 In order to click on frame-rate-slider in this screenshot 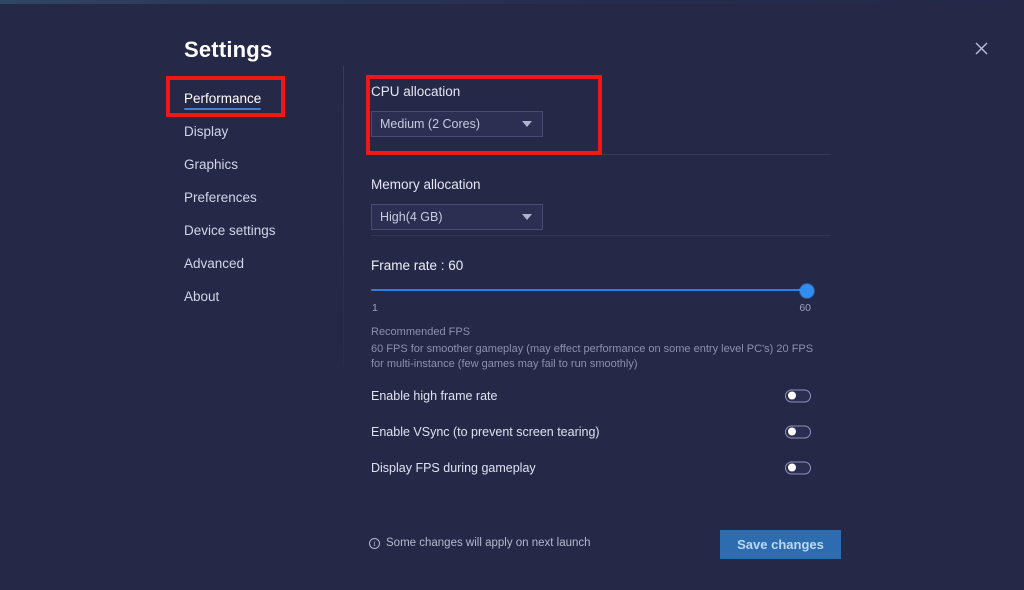, I will do `click(592, 291)`.